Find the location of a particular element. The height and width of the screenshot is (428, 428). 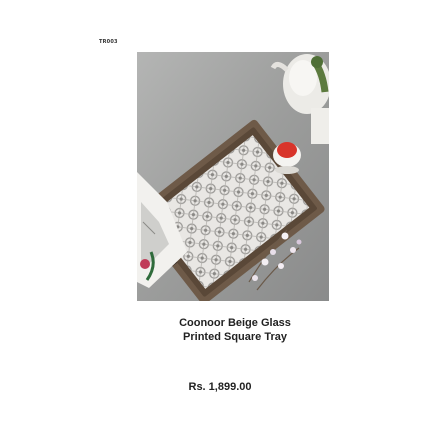

product-title-line-1: Coonoor Beige Glass is located at coordinates (235, 323).